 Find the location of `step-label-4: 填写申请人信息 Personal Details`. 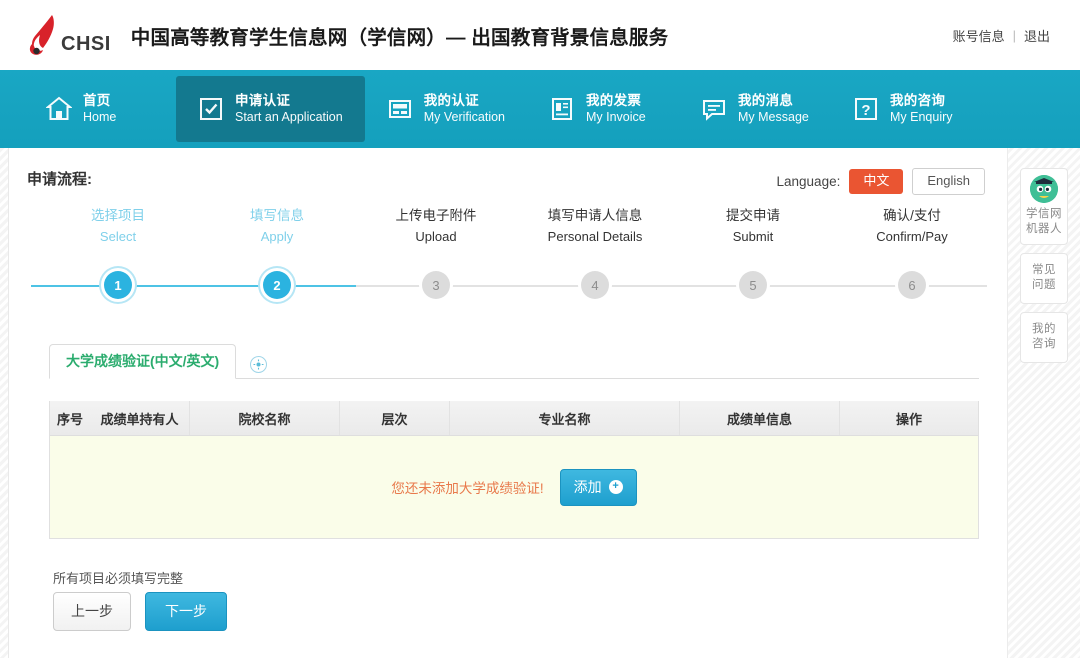

step-label-4: 填写申请人信息 Personal Details is located at coordinates (595, 226).